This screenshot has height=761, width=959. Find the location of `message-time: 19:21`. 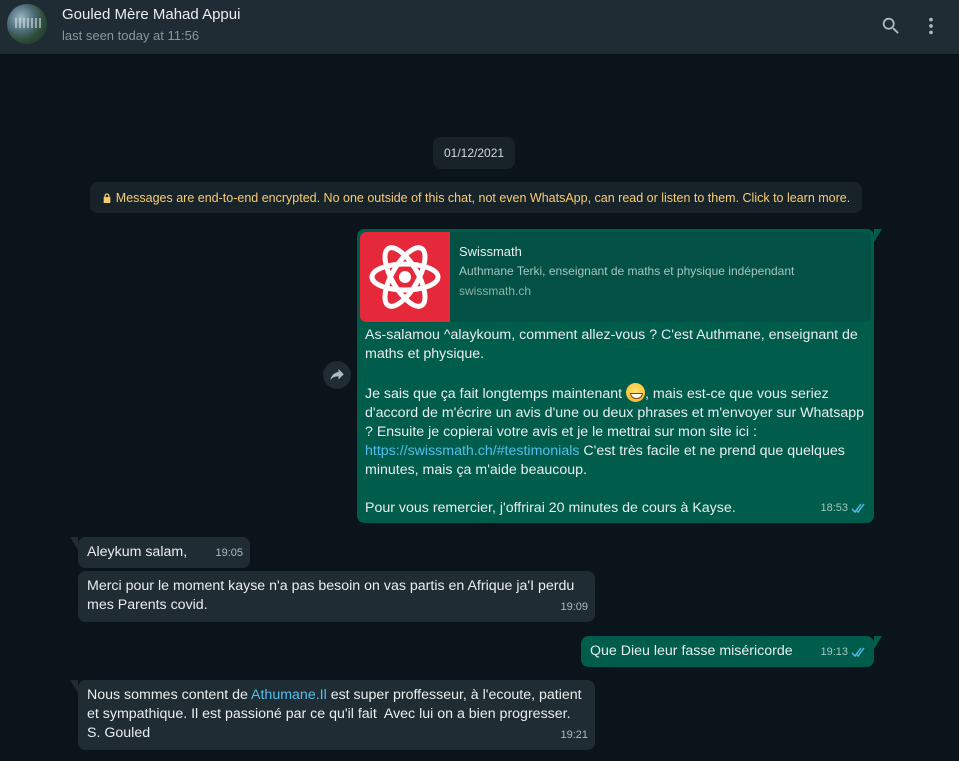

message-time: 19:21 is located at coordinates (574, 735).